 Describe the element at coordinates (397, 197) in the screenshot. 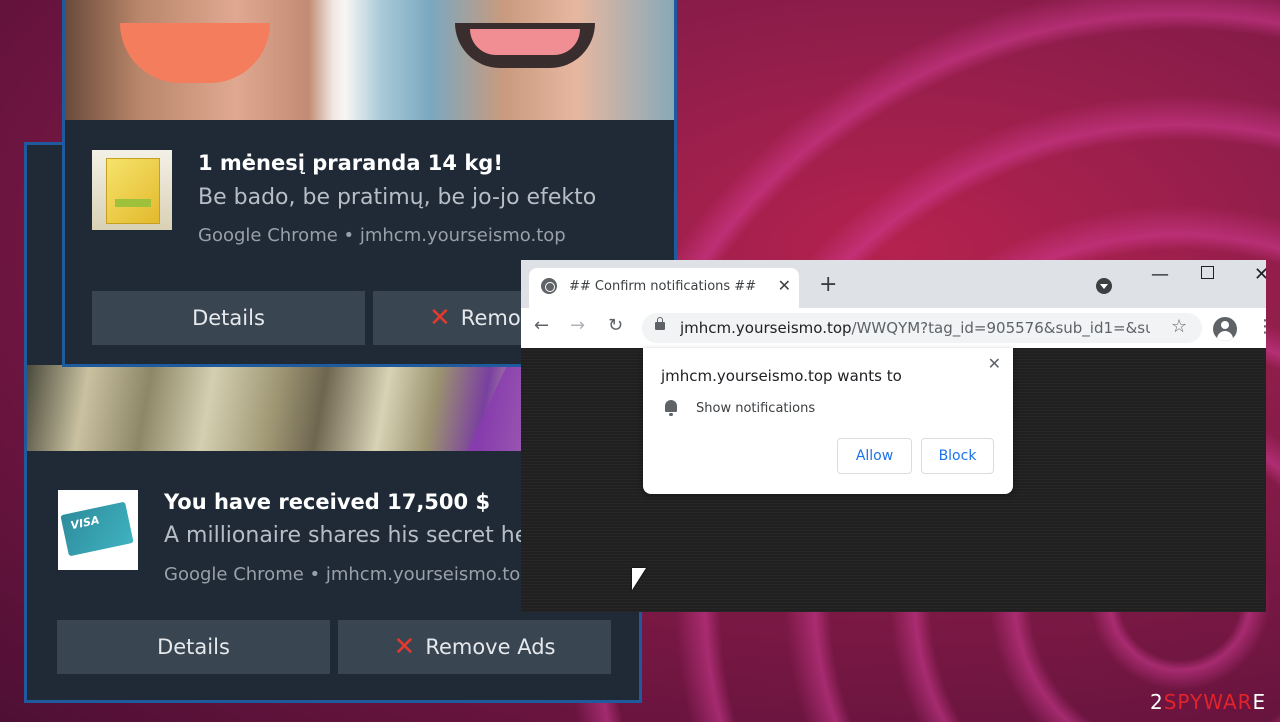

I see `notification-body: Be bado, be pratimų, be jo-jo efekto` at that location.